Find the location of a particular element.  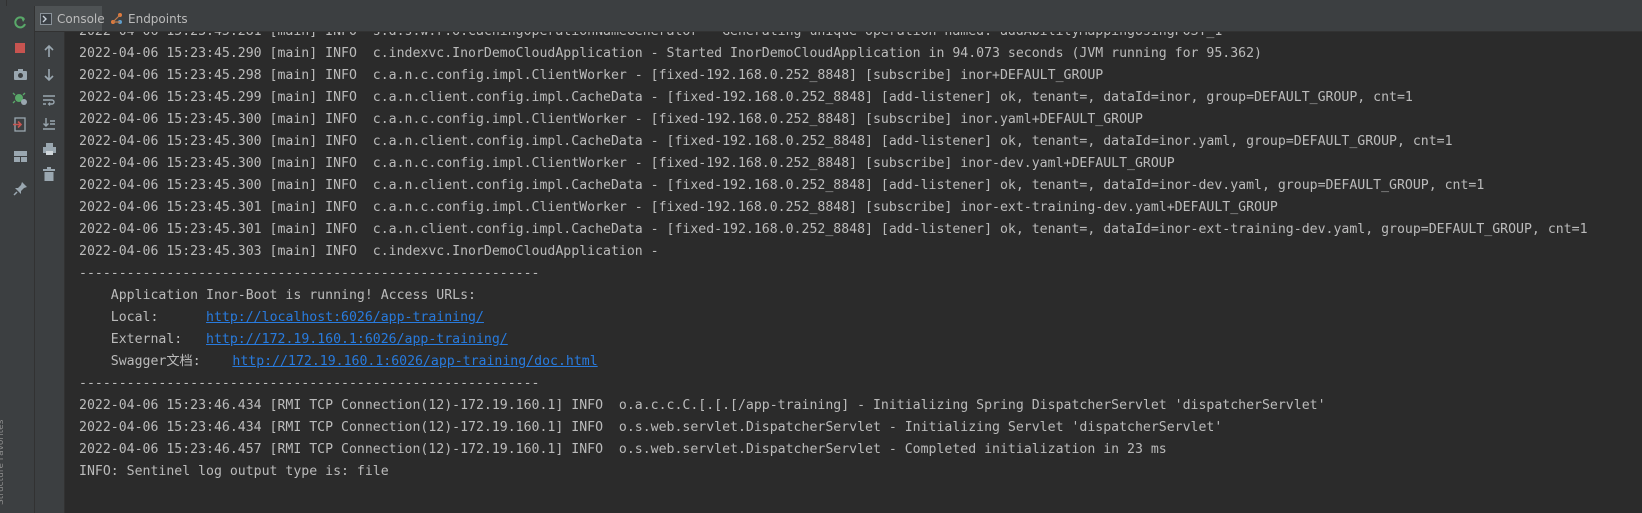

camera-icon is located at coordinates (20, 74).